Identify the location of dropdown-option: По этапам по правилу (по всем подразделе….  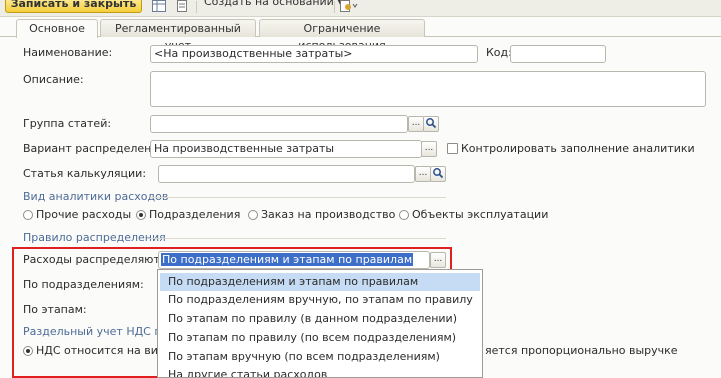
(320, 338).